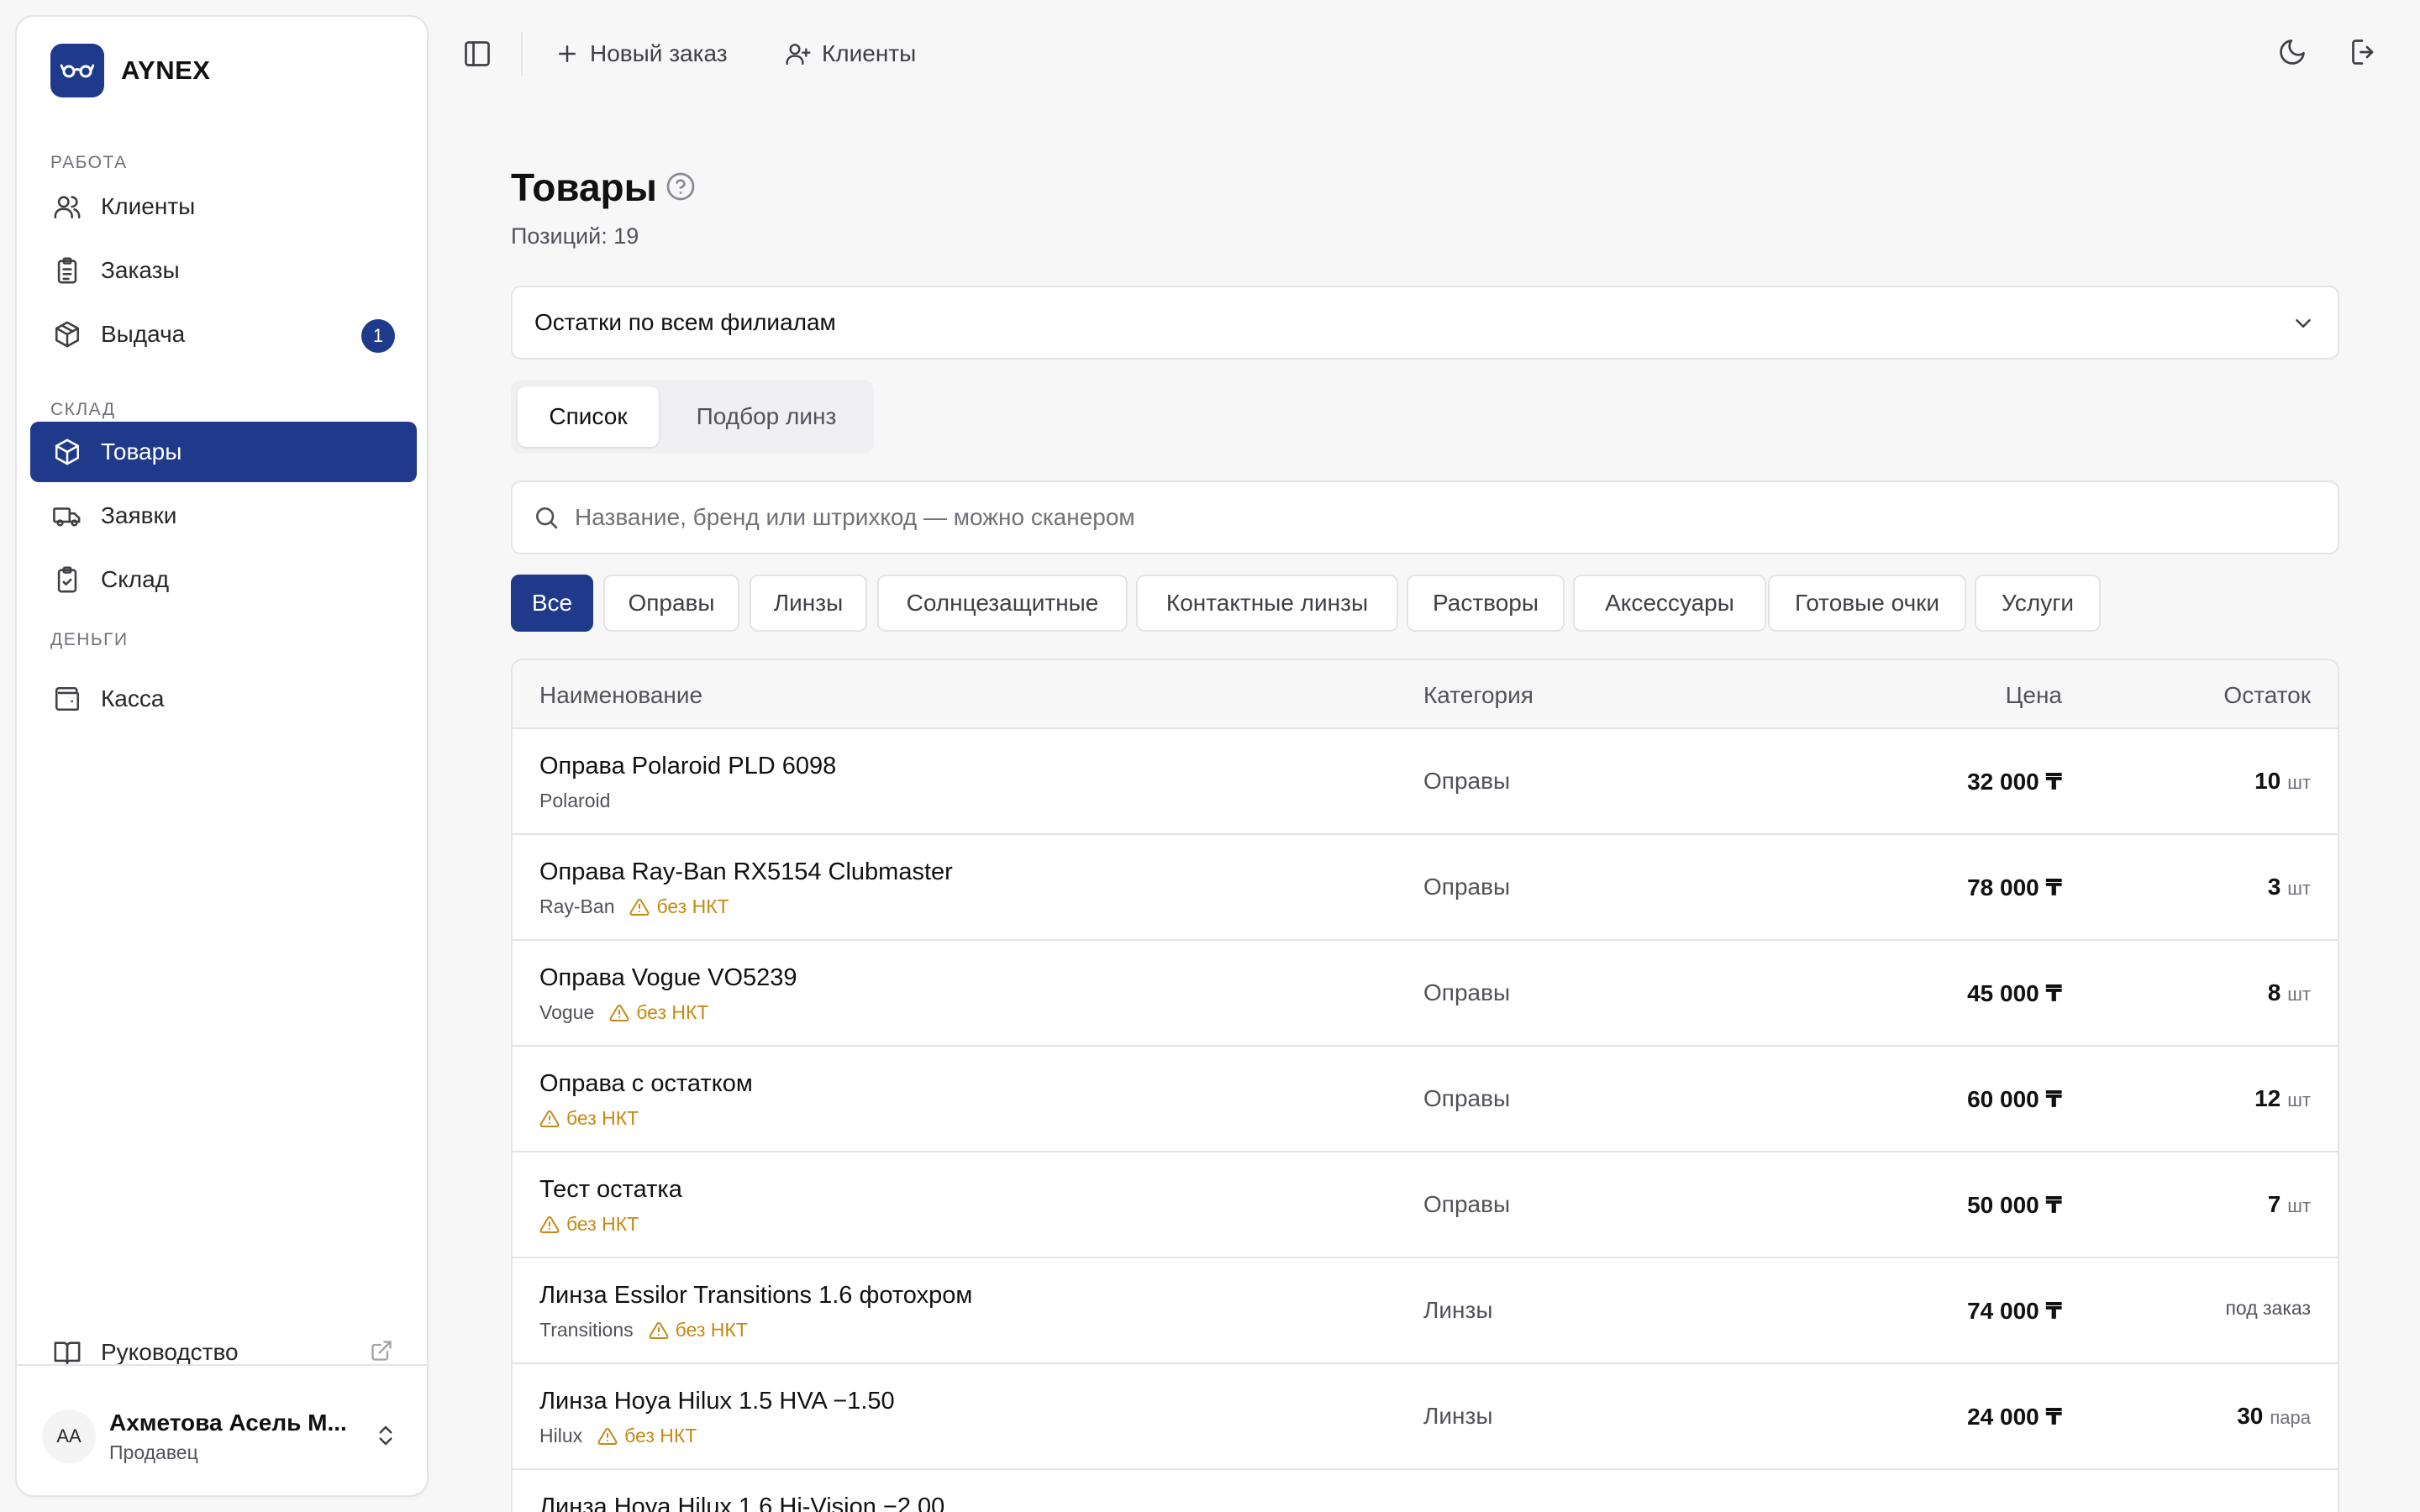 This screenshot has width=2420, height=1512. Describe the element at coordinates (477, 54) in the screenshot. I see `sidebar-toggle-button` at that location.